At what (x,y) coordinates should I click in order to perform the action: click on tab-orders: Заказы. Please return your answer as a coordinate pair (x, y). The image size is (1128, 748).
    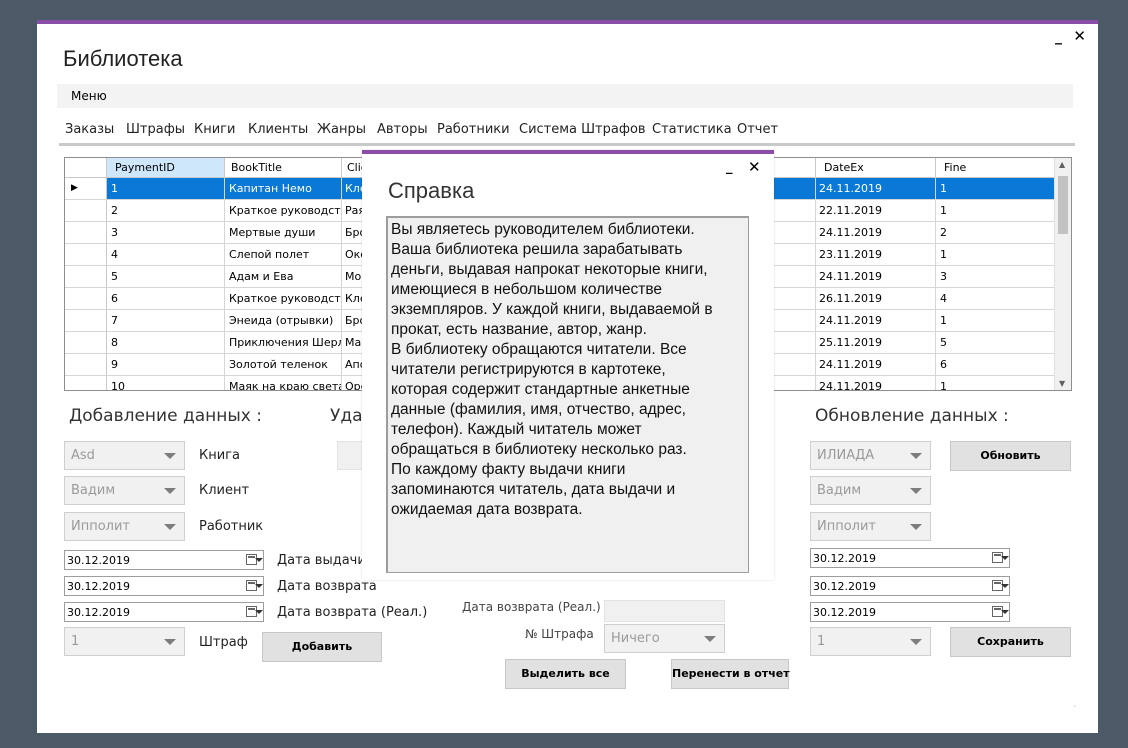
    Looking at the image, I should click on (89, 129).